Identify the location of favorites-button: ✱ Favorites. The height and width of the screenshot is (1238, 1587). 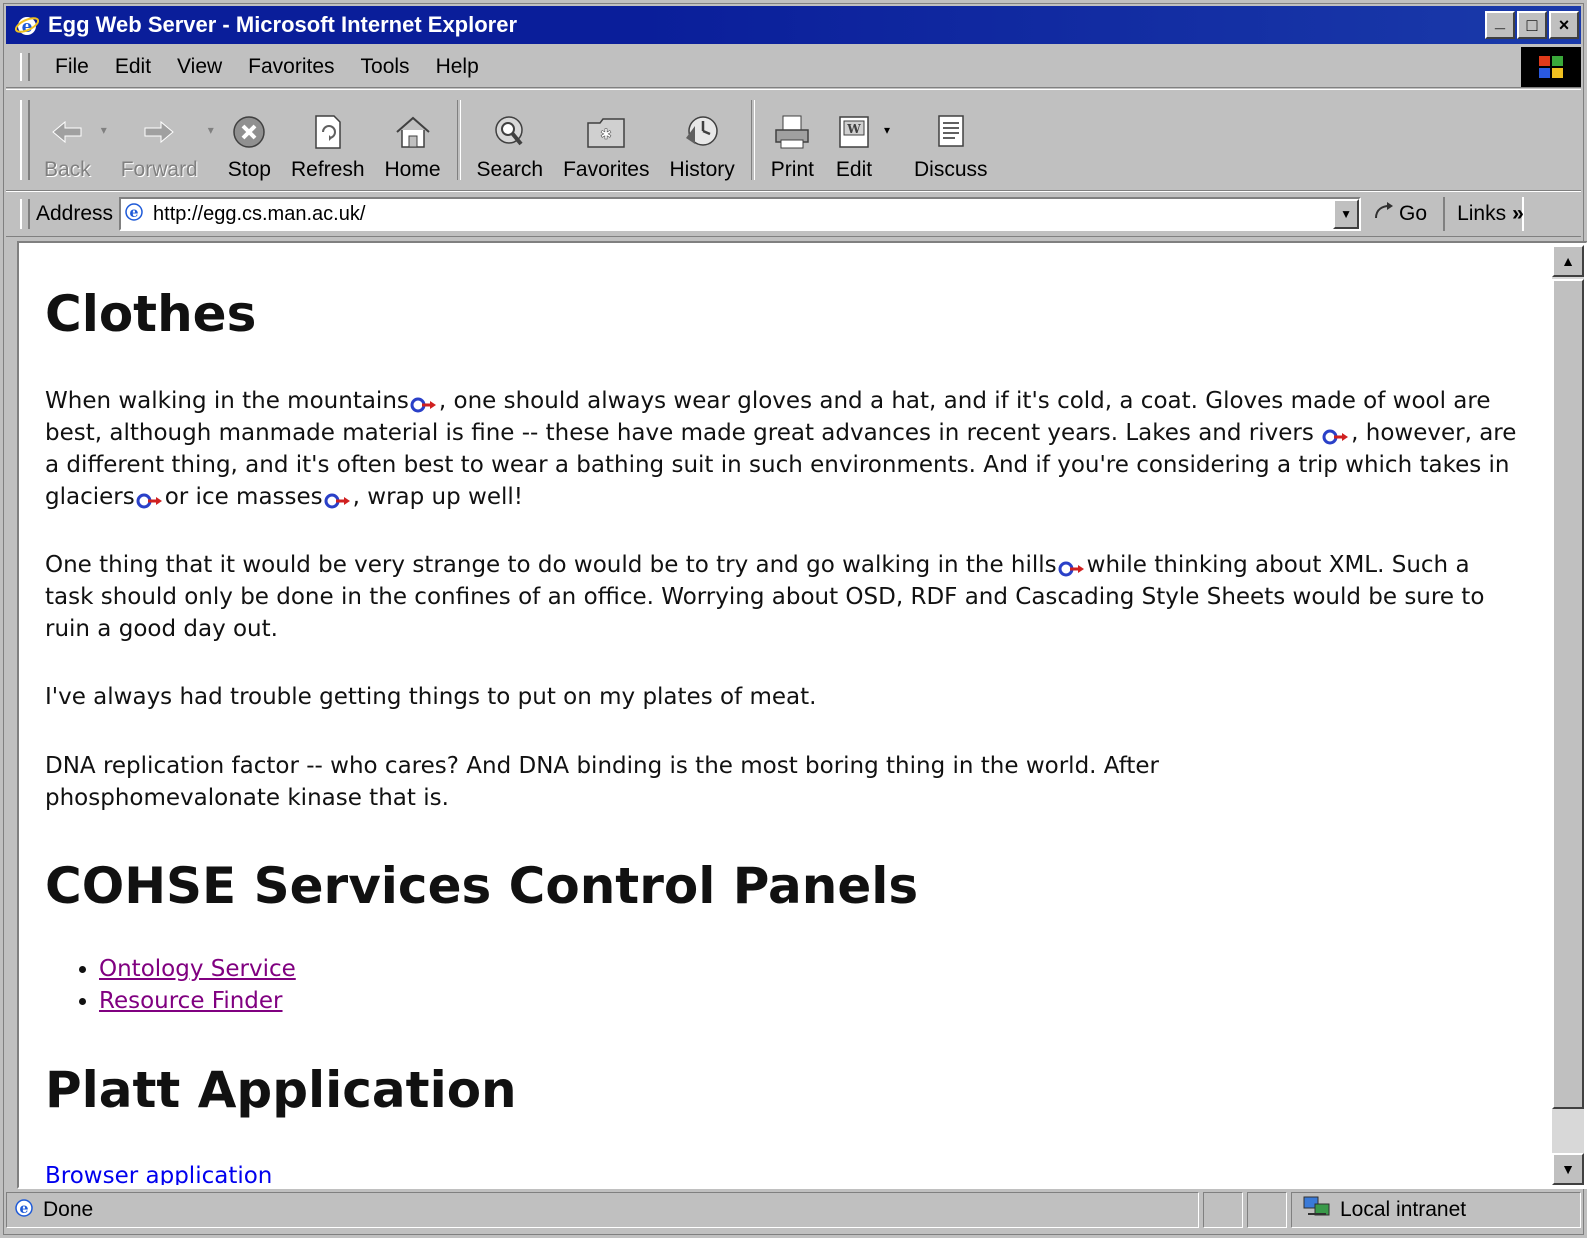
(606, 144).